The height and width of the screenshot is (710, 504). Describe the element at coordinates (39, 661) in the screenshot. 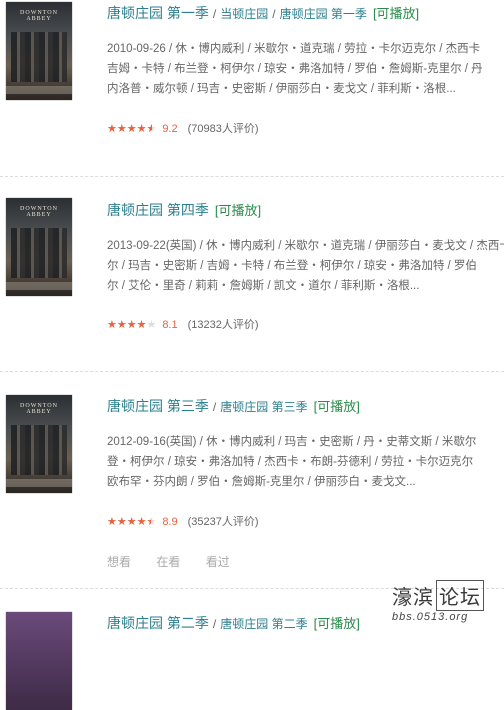

I see `cover-image` at that location.